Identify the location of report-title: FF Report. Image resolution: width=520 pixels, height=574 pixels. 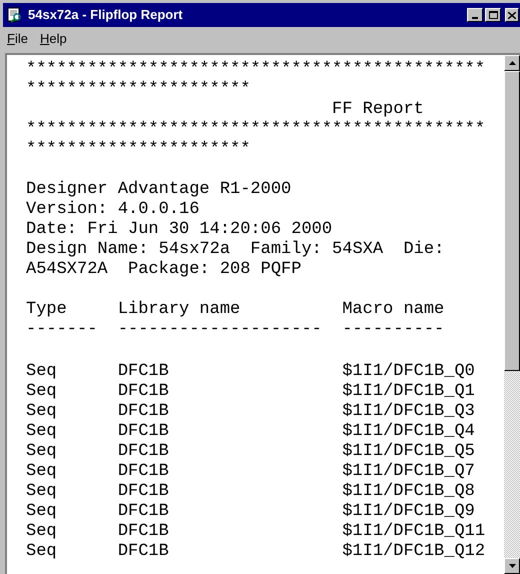
(377, 110).